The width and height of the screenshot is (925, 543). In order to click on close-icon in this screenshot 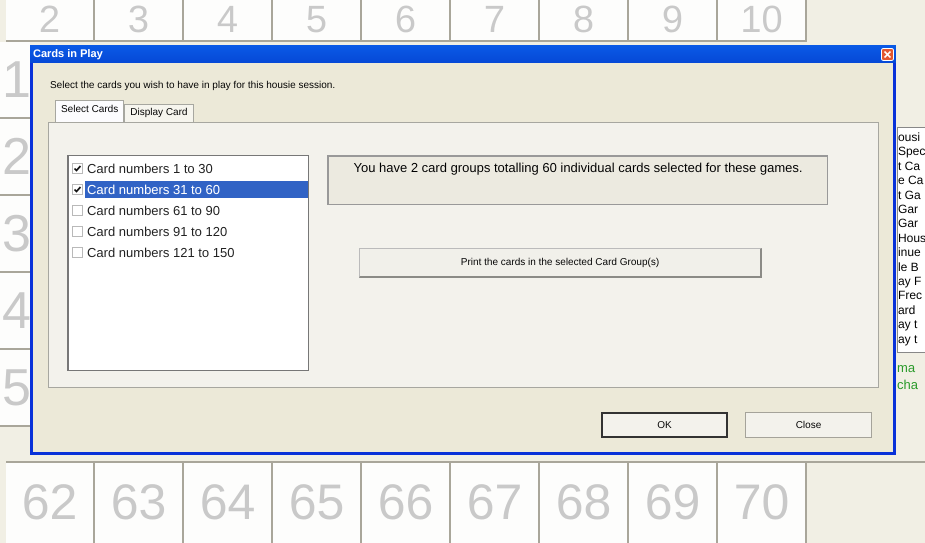, I will do `click(887, 54)`.